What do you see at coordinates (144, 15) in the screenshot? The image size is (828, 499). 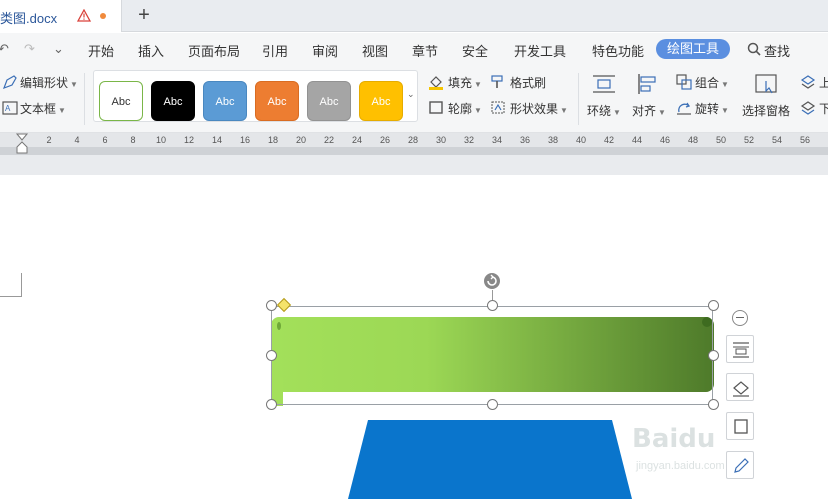 I see `new-tab-button: +` at bounding box center [144, 15].